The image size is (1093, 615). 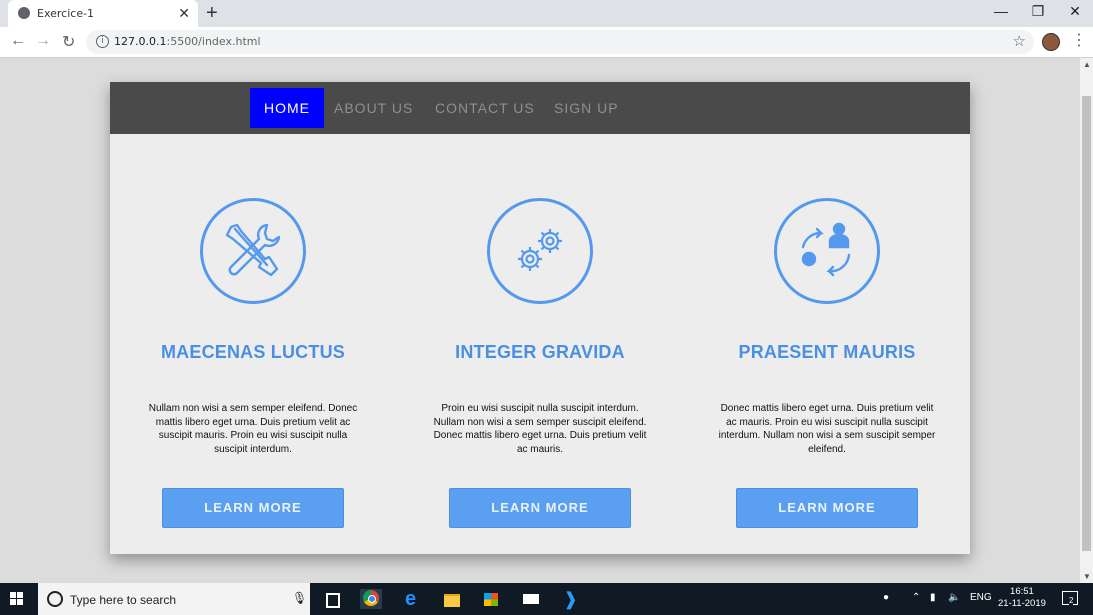 What do you see at coordinates (827, 251) in the screenshot?
I see `user-process-icon` at bounding box center [827, 251].